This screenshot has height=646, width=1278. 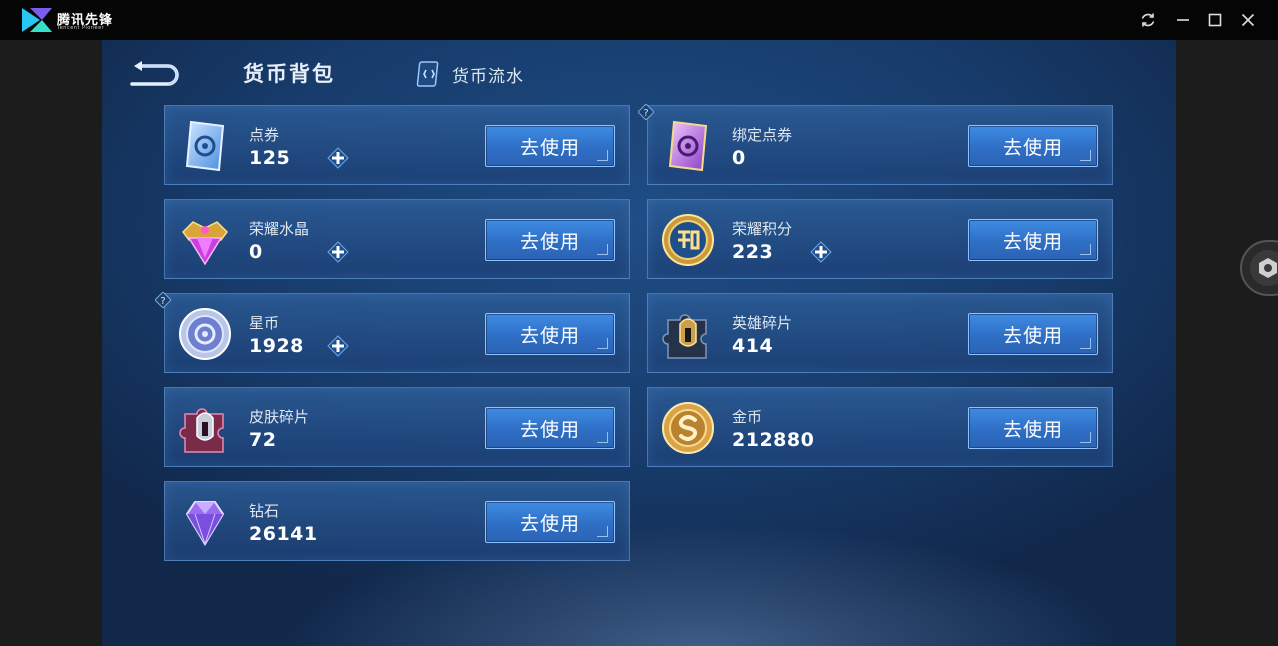 What do you see at coordinates (283, 534) in the screenshot?
I see `currency-amount: 26141` at bounding box center [283, 534].